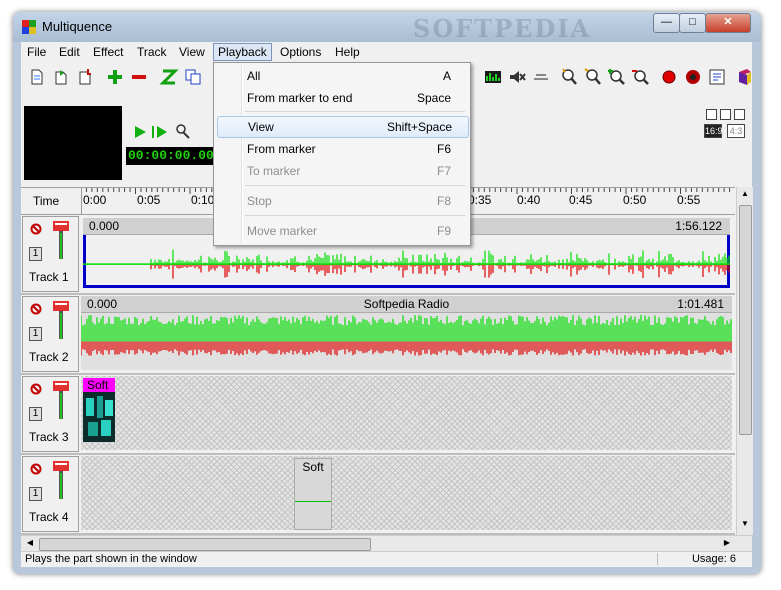 The image size is (781, 590). What do you see at coordinates (50, 494) in the screenshot?
I see `track-header: 1 Track 4` at bounding box center [50, 494].